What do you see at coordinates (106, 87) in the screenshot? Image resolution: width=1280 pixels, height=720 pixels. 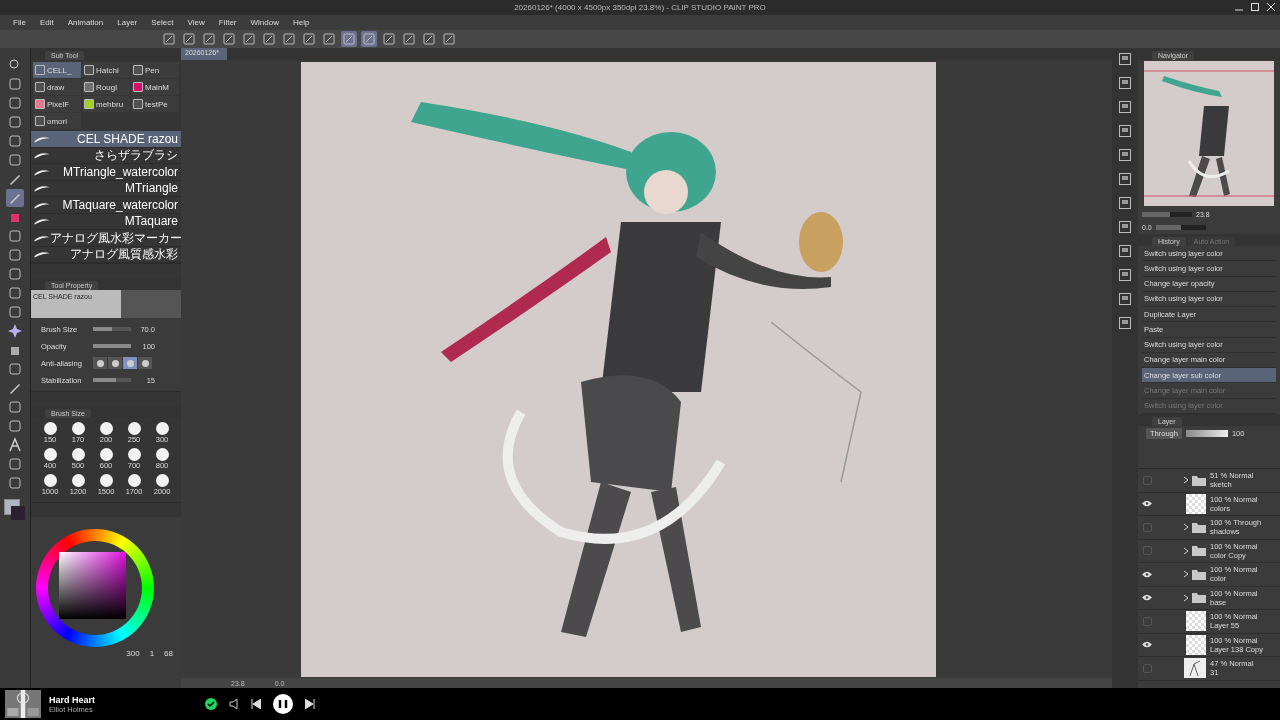 I see `sub-tool-group: Rougl` at bounding box center [106, 87].